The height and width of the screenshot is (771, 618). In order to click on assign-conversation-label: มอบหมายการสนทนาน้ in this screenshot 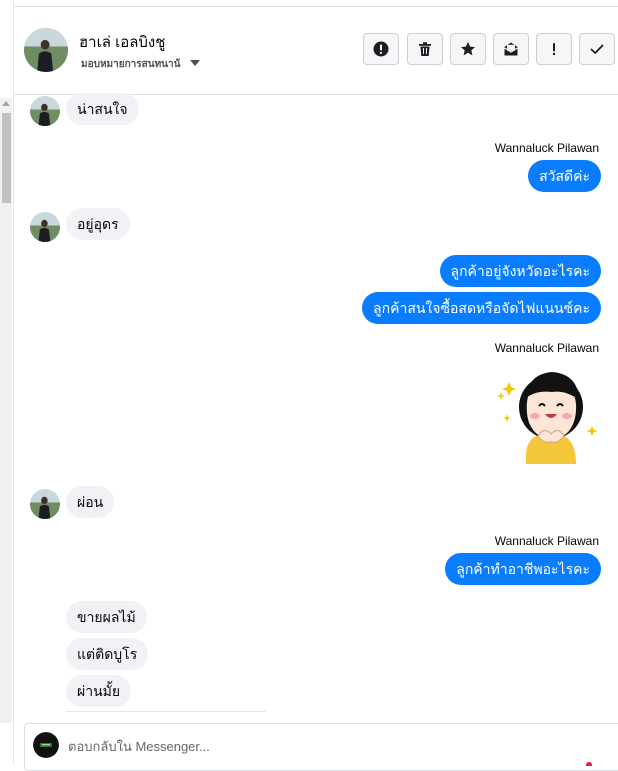, I will do `click(130, 64)`.